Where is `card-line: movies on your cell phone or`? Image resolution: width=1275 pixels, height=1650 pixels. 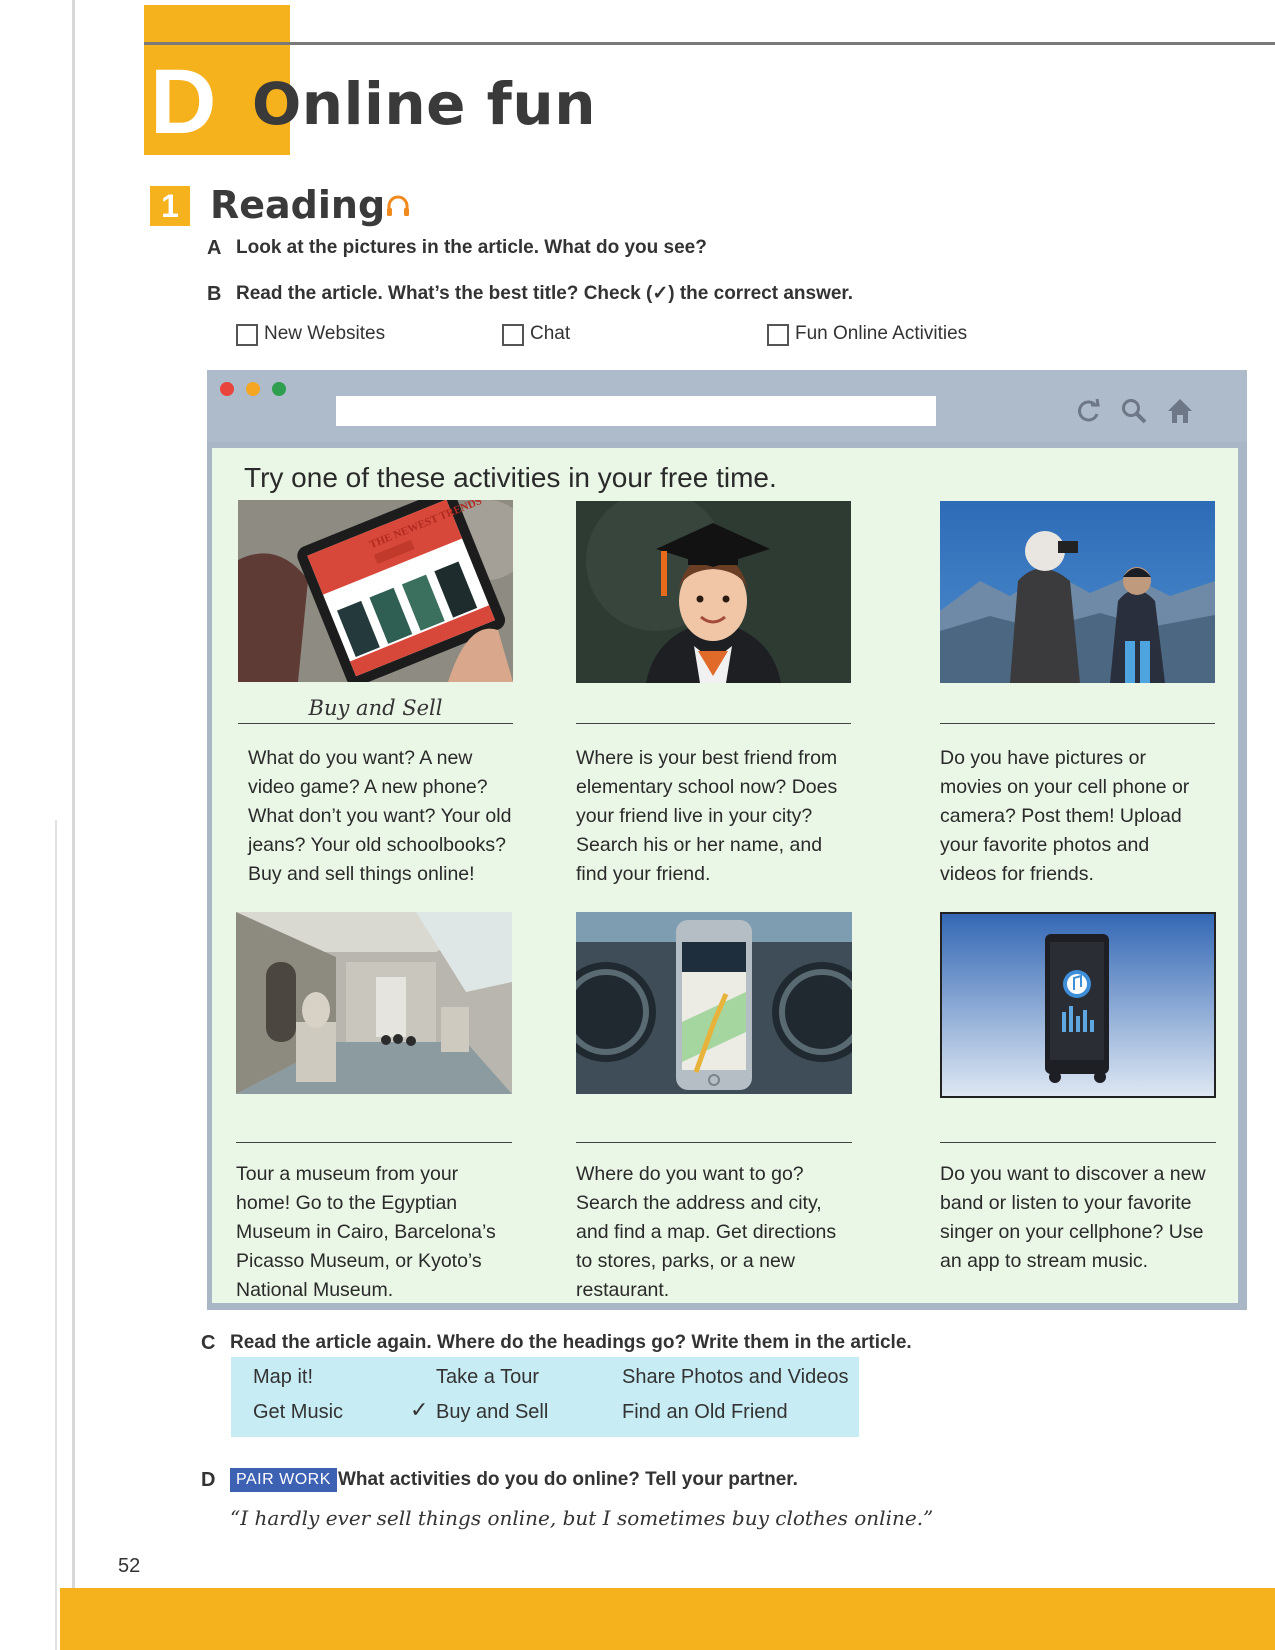 card-line: movies on your cell phone or is located at coordinates (1065, 787).